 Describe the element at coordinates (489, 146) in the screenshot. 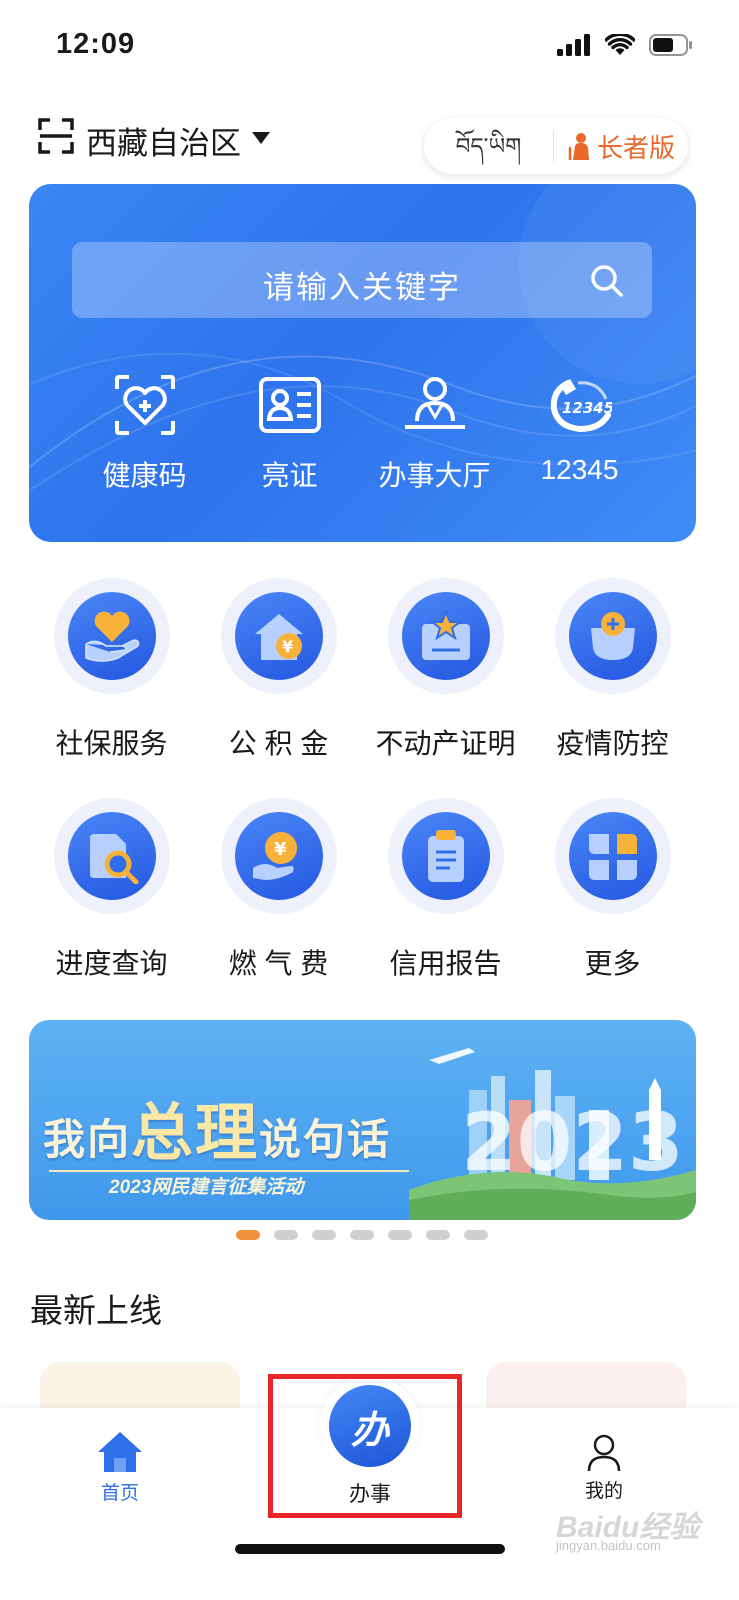

I see `tibetan-language-button: བོད་ཡིག` at that location.